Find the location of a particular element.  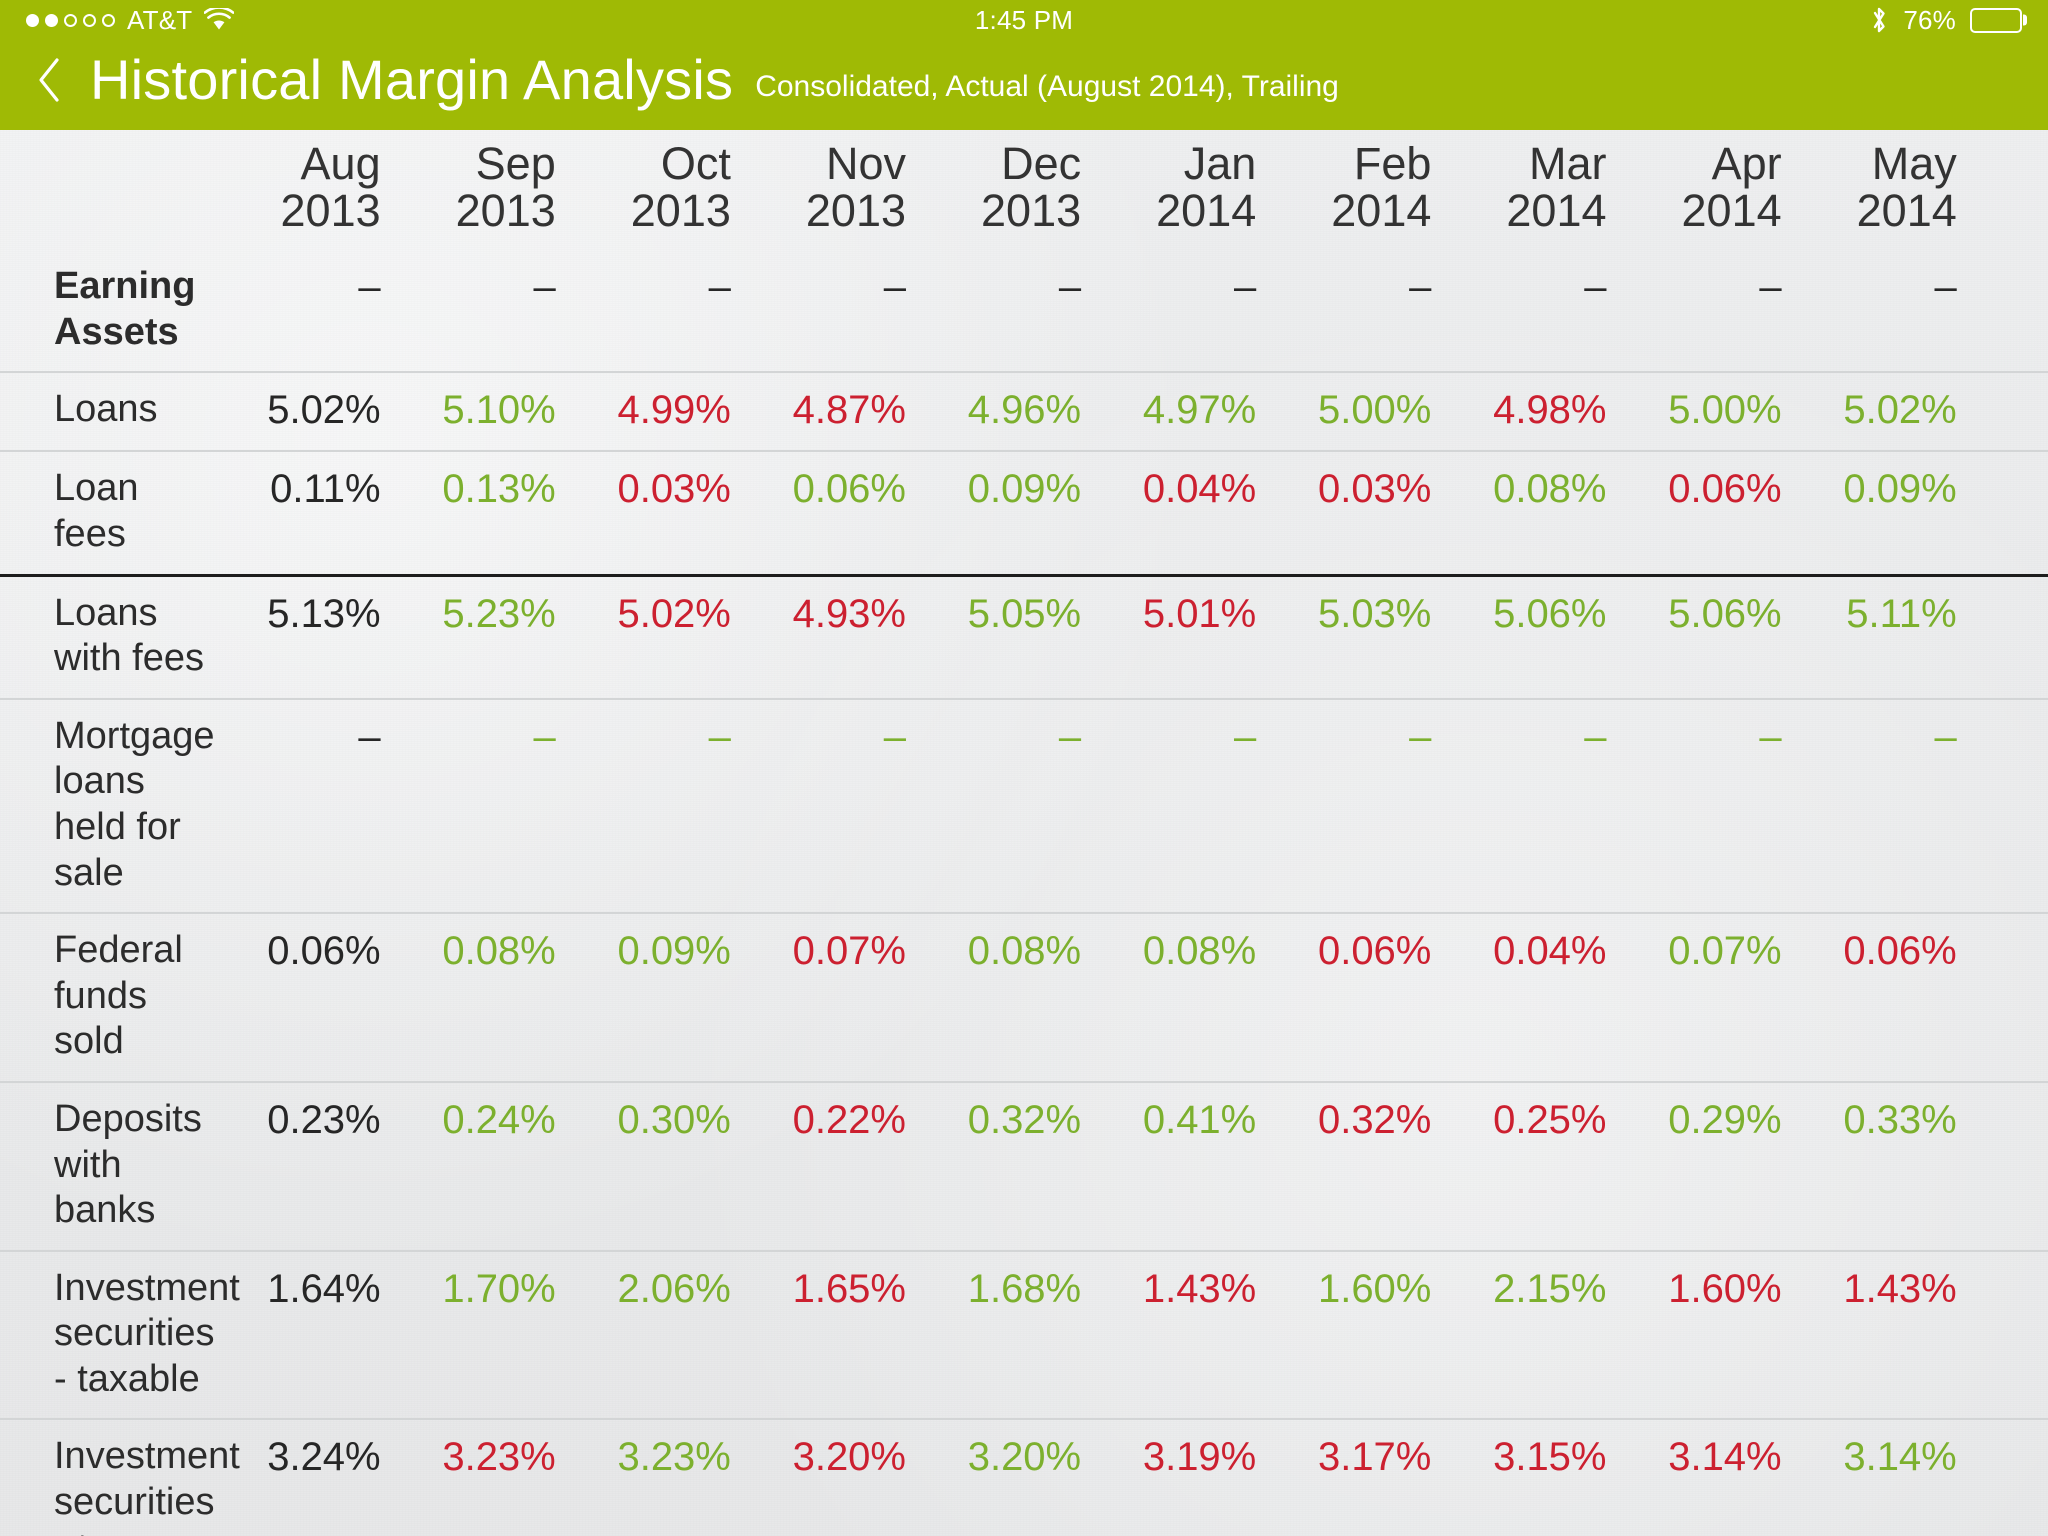

cell-value: 0.06% is located at coordinates (1900, 951).